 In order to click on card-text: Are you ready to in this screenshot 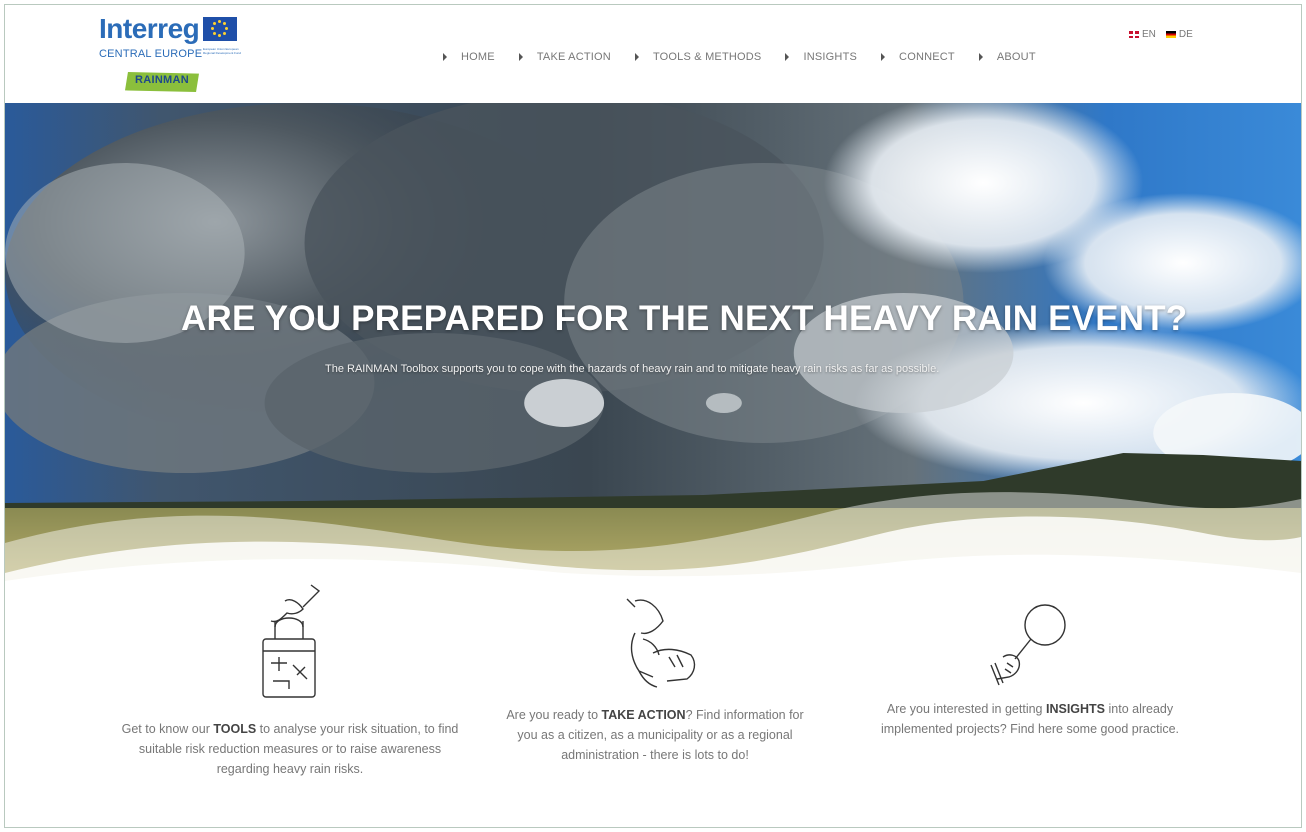, I will do `click(554, 715)`.